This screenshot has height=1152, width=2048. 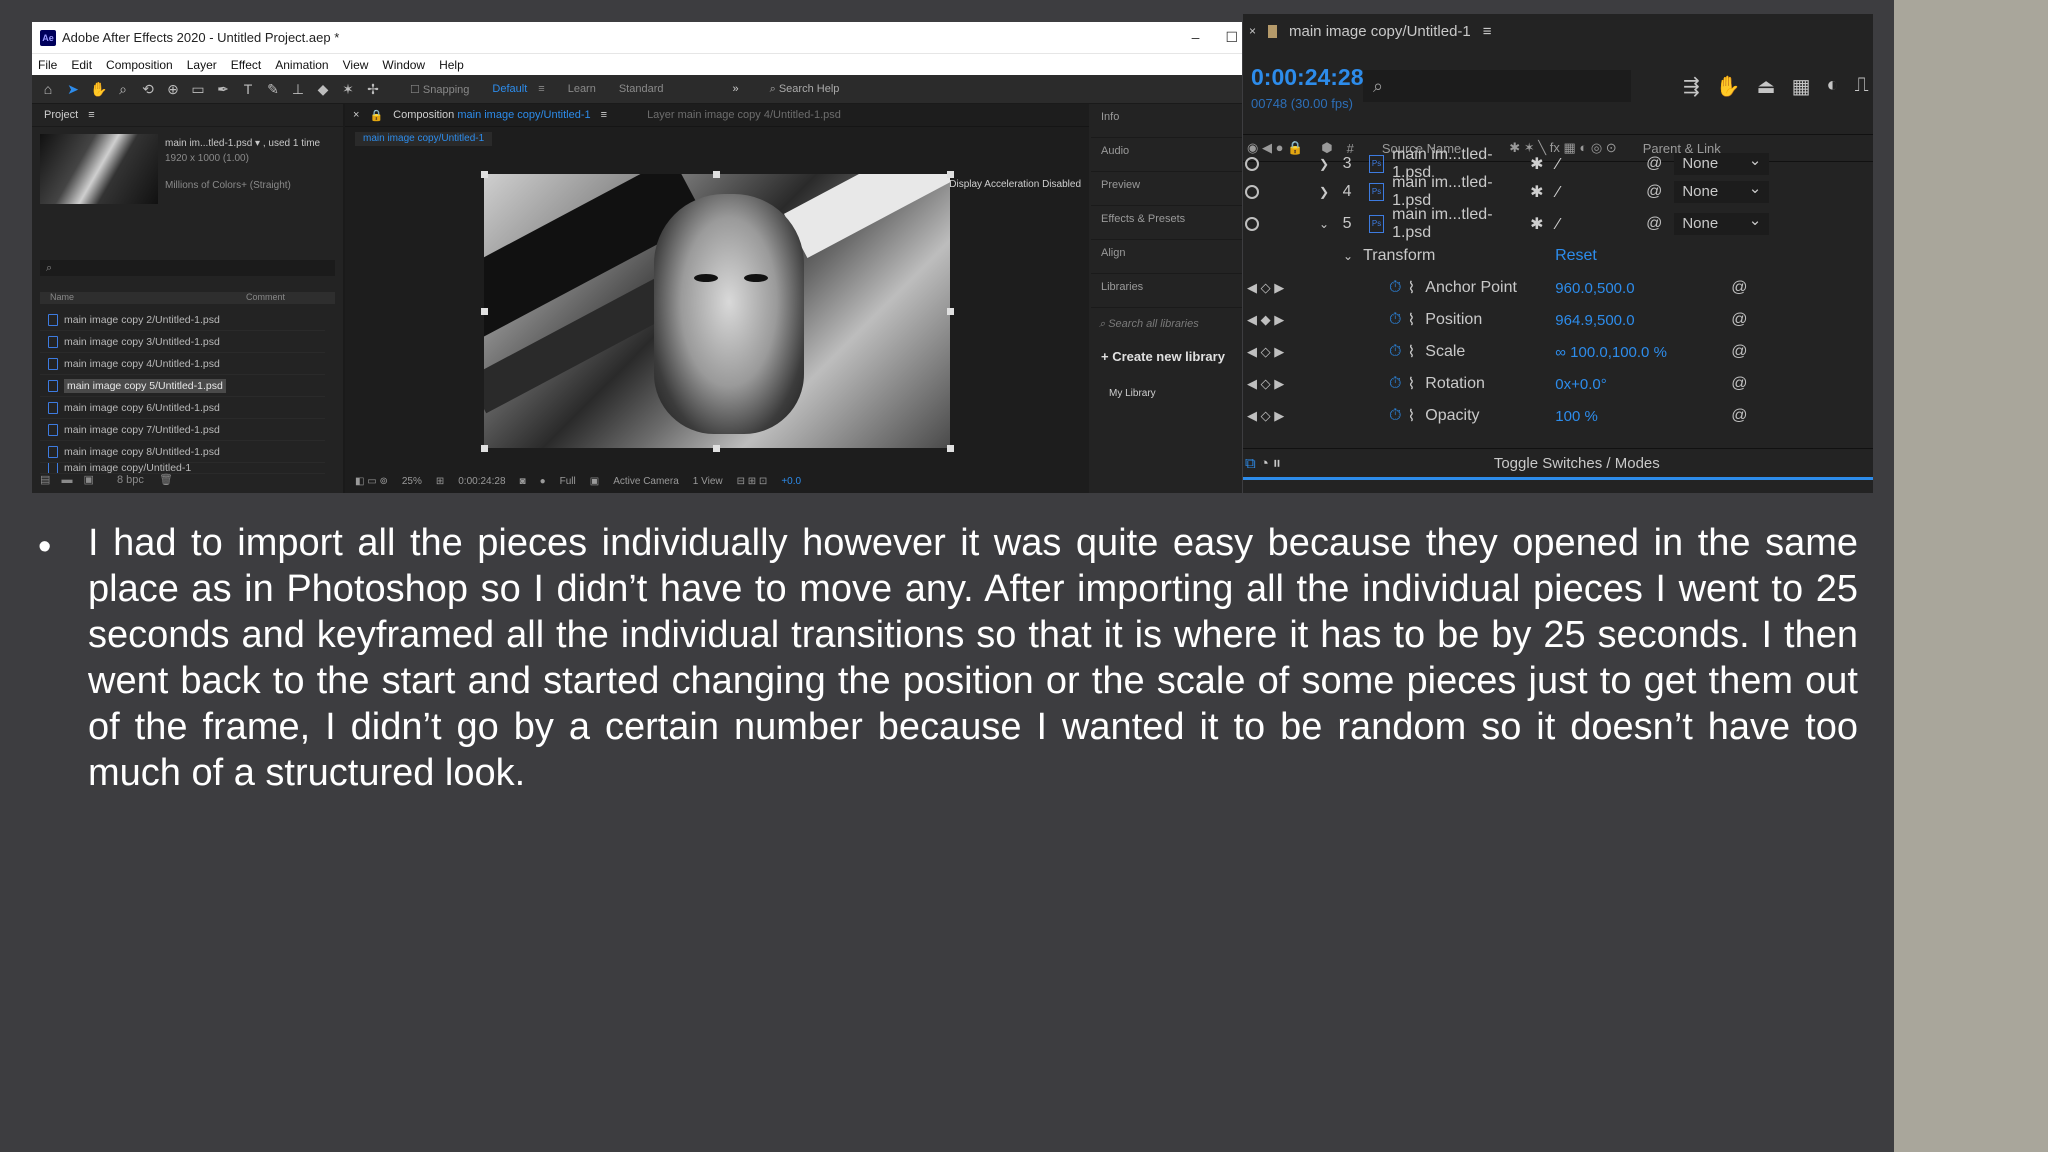 I want to click on lock-icon: 🔒, so click(x=376, y=115).